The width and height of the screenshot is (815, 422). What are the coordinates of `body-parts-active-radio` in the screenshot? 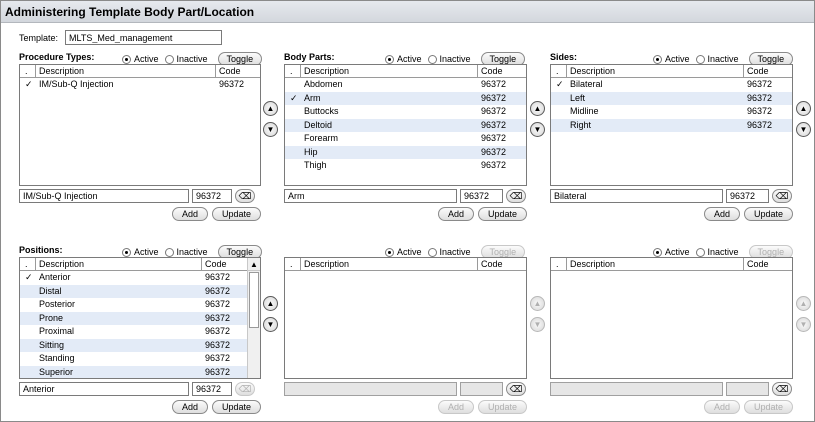 It's located at (389, 59).